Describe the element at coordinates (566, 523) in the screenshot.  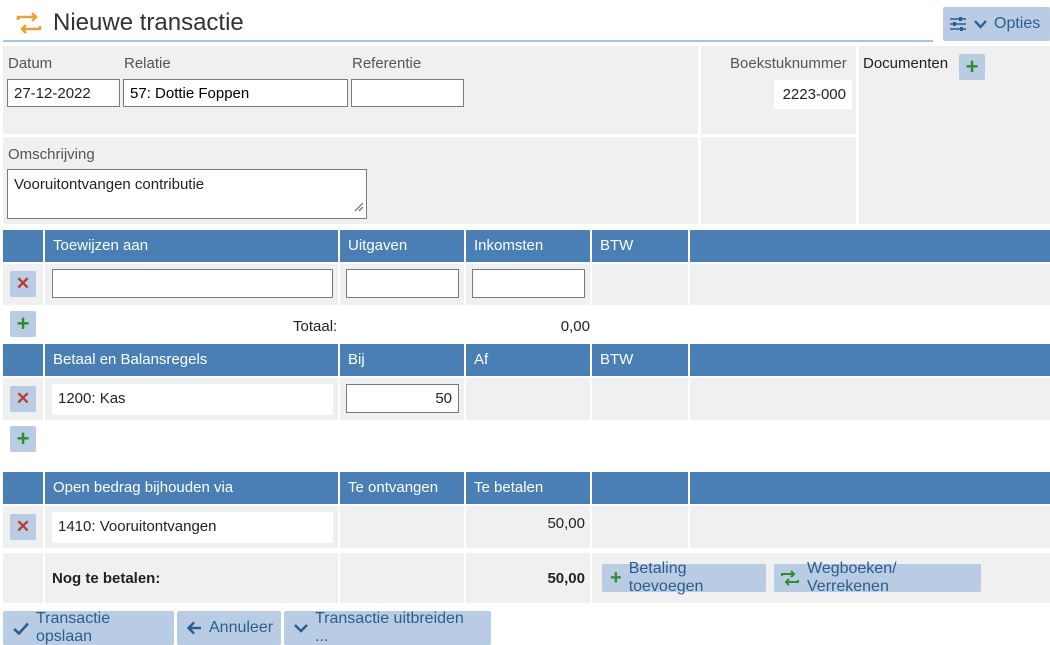
I see `te-betalen-value: 50,00` at that location.